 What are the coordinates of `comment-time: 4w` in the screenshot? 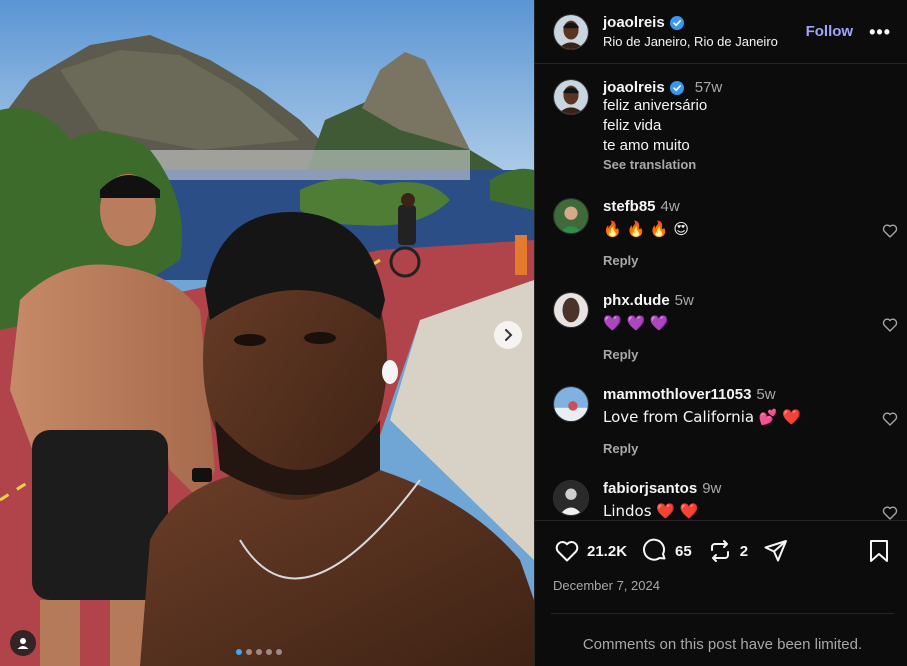 It's located at (670, 206).